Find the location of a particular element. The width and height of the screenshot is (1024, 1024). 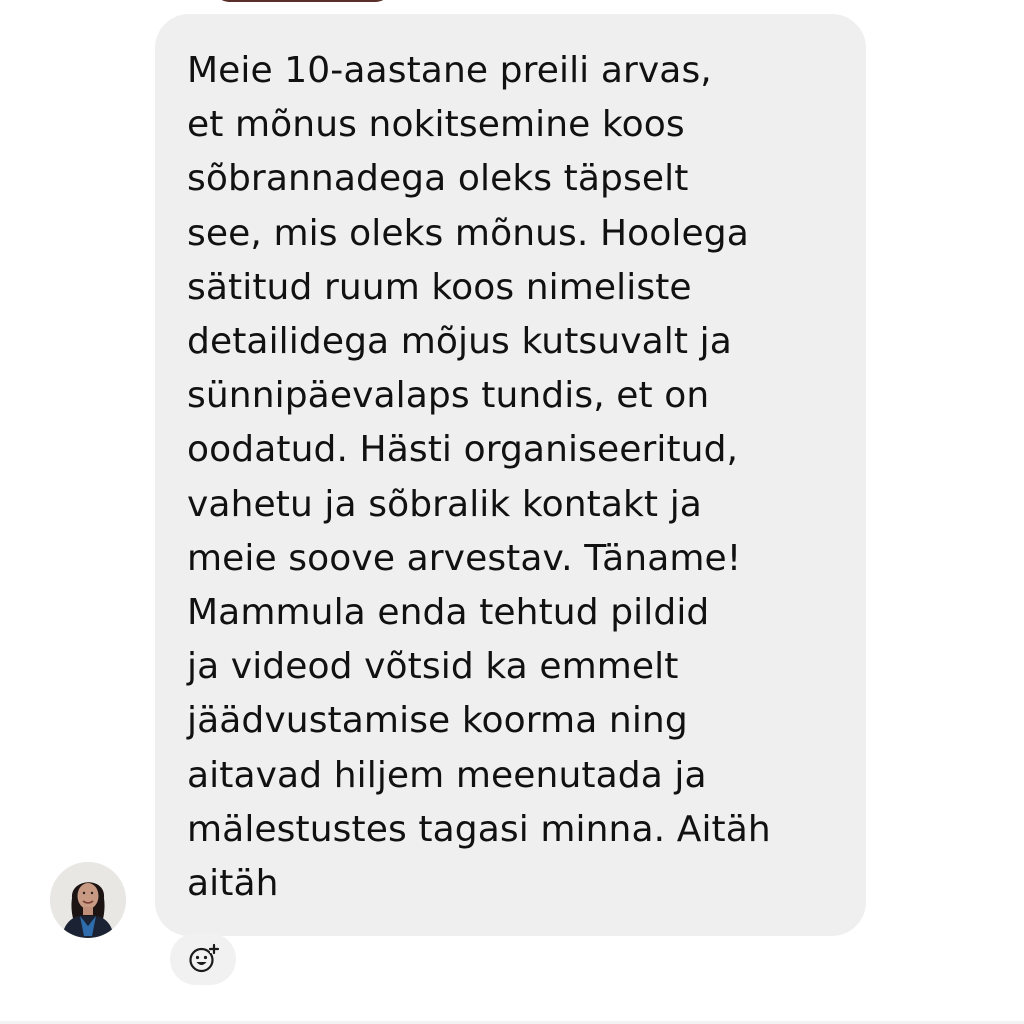

message-line: mälestustes tagasi minna. Aitäh is located at coordinates (479, 829).